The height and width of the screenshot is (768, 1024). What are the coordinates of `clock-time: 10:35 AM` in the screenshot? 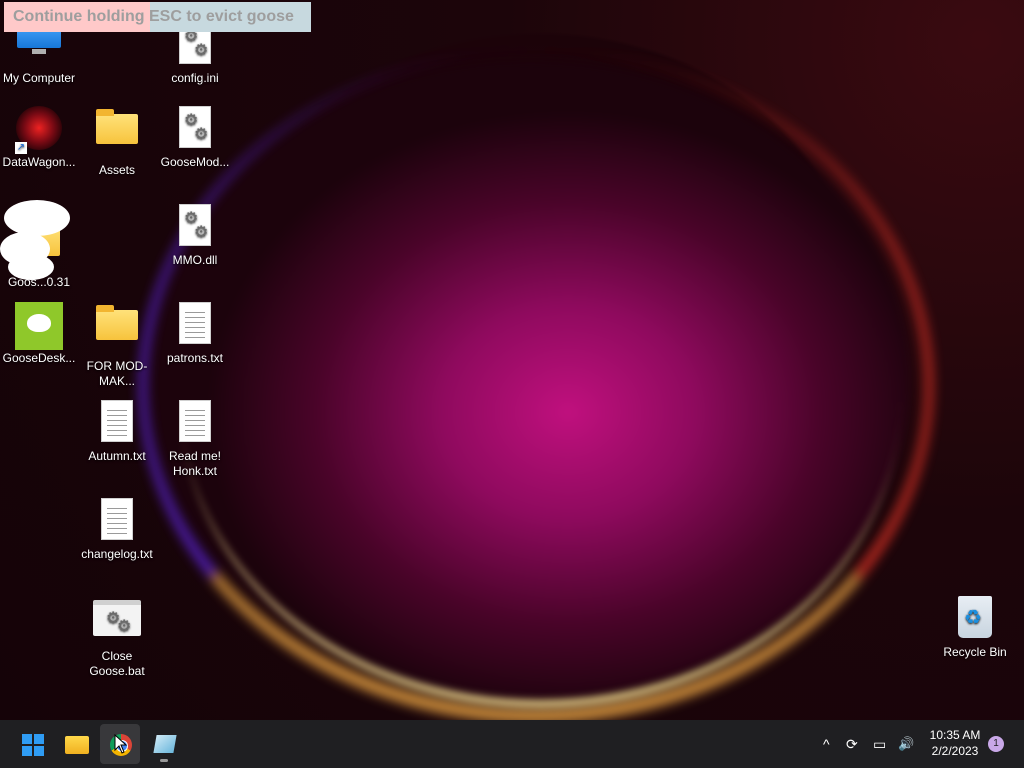 It's located at (955, 735).